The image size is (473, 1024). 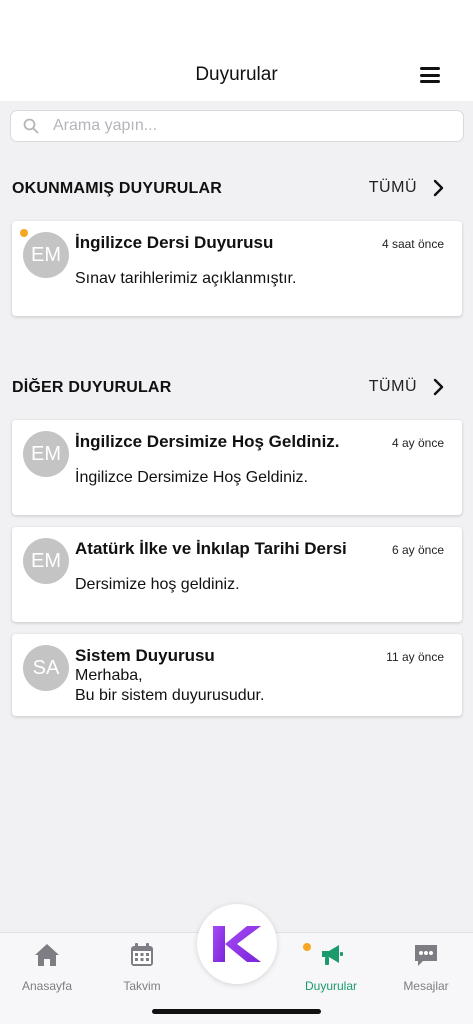 What do you see at coordinates (426, 967) in the screenshot?
I see `tab-mesajlar: Mesajlar` at bounding box center [426, 967].